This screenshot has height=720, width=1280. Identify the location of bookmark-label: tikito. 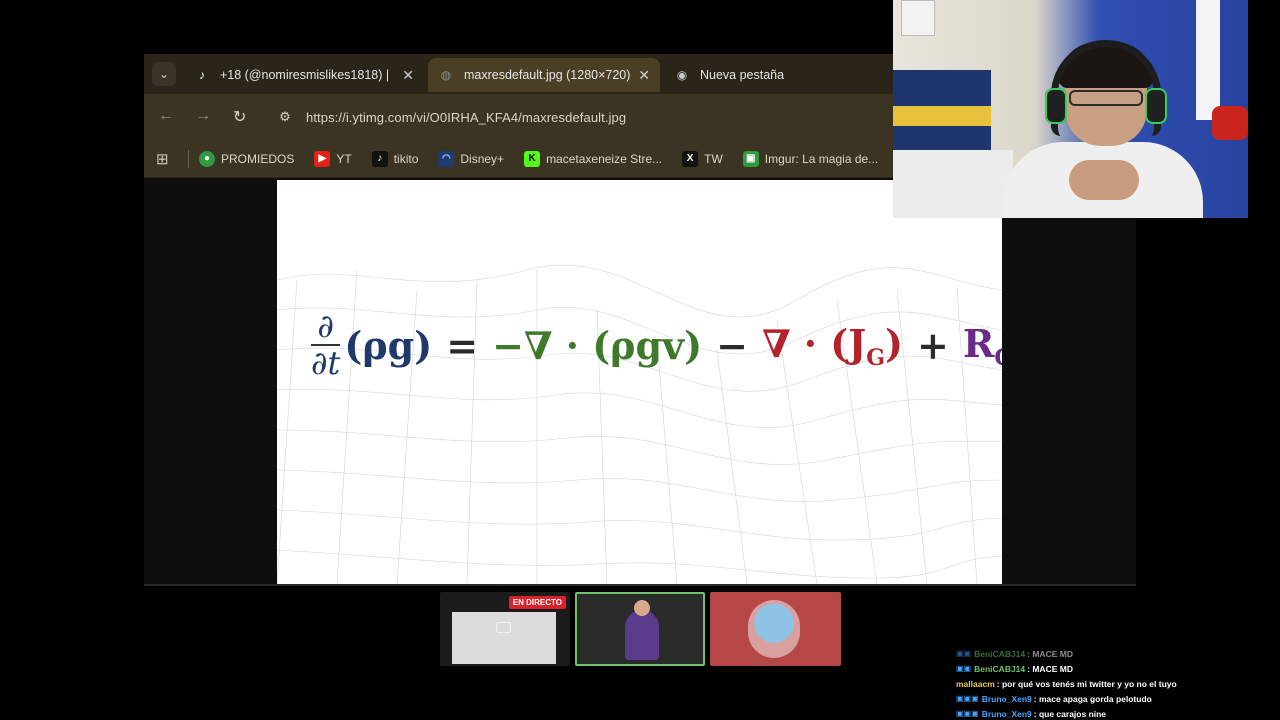
(406, 158).